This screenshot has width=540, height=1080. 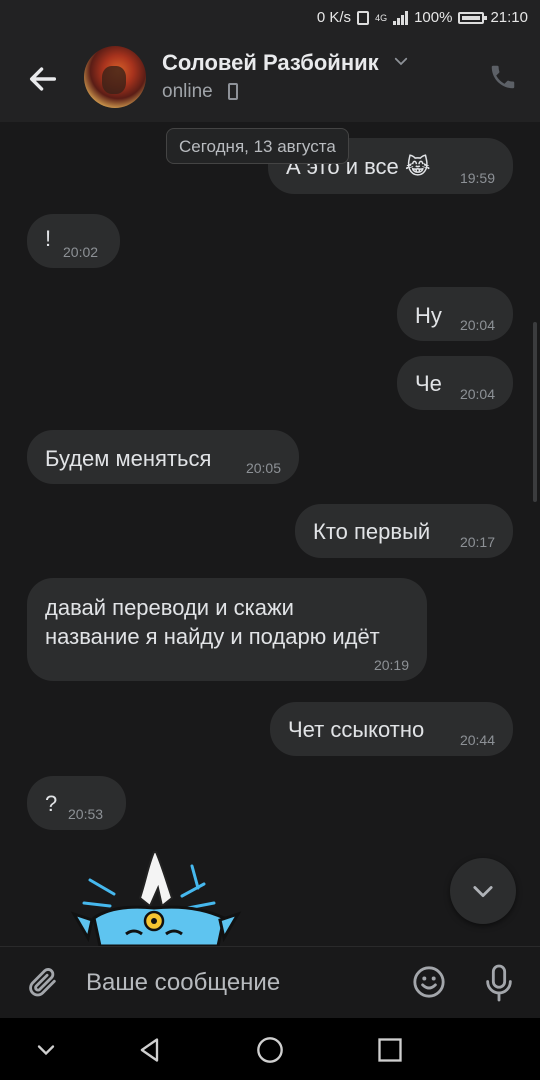 What do you see at coordinates (233, 91) in the screenshot?
I see `mobile-icon` at bounding box center [233, 91].